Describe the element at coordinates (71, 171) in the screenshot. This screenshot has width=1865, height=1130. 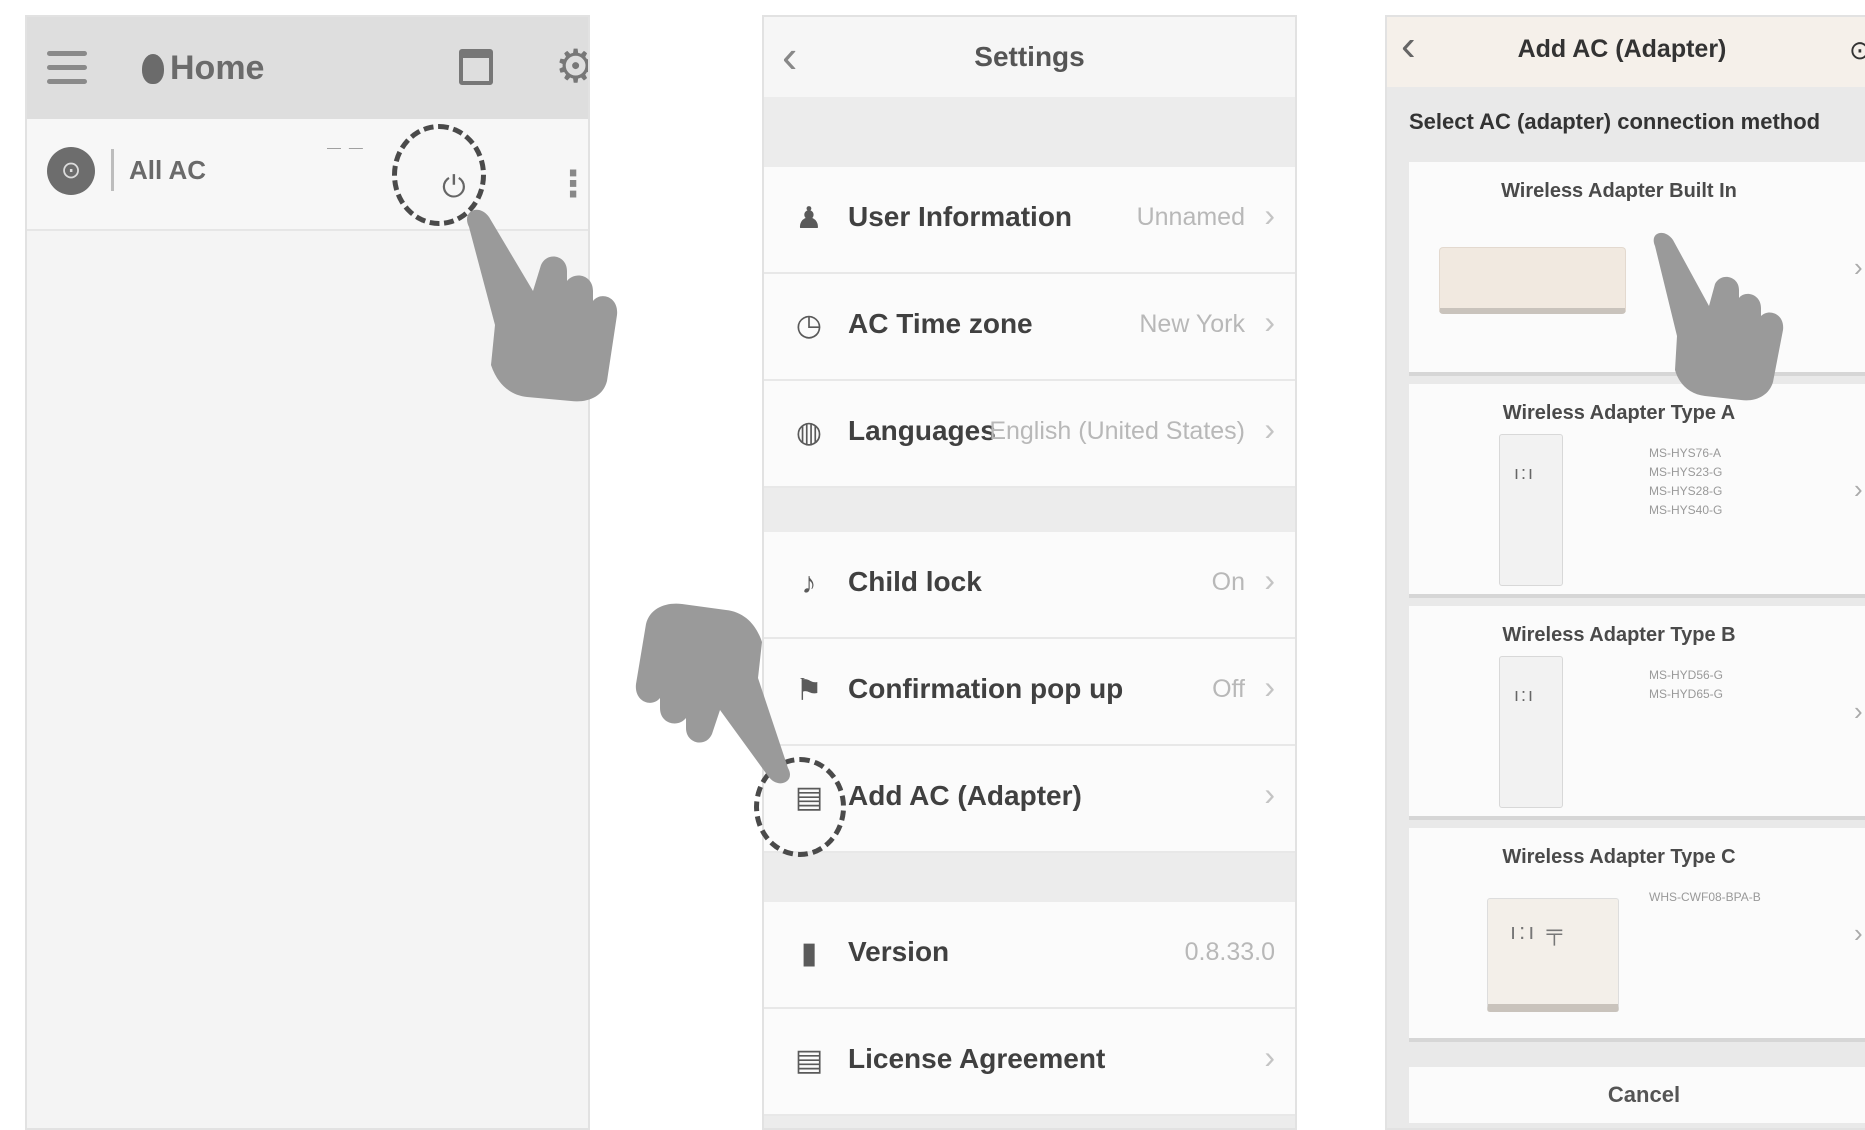
I see `ac-avatar-icon: ⊙` at that location.